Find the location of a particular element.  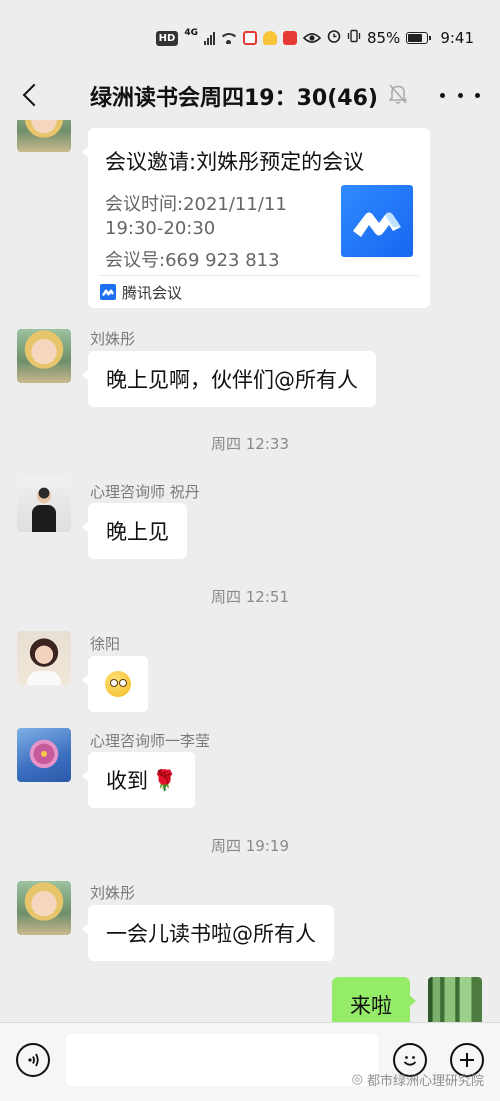

back-button is located at coordinates (31, 95).